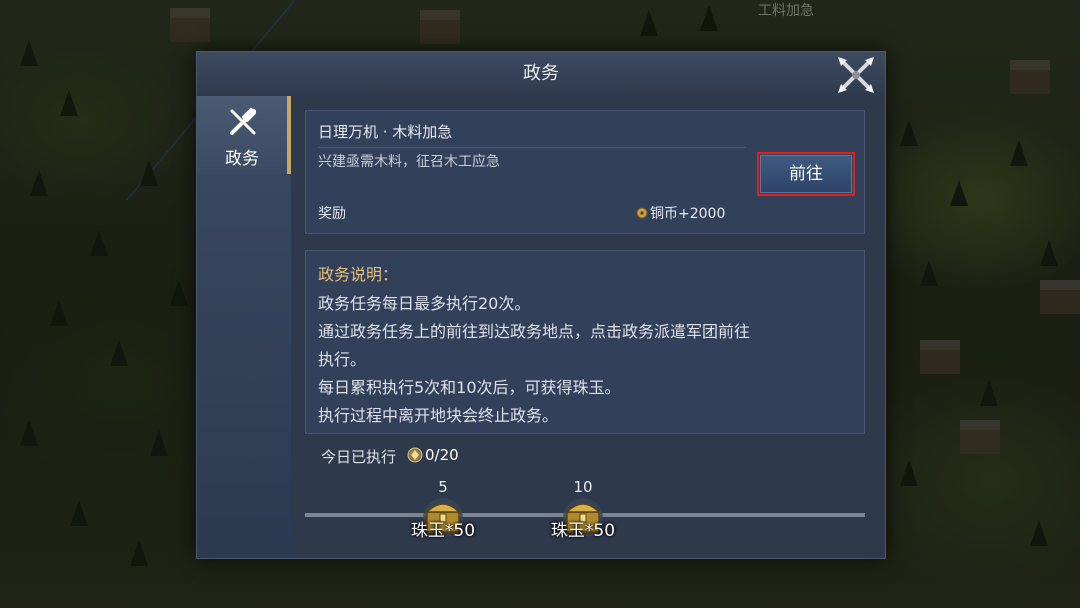 This screenshot has width=1080, height=608. I want to click on milestone-5: 5 珠玉*50, so click(443, 518).